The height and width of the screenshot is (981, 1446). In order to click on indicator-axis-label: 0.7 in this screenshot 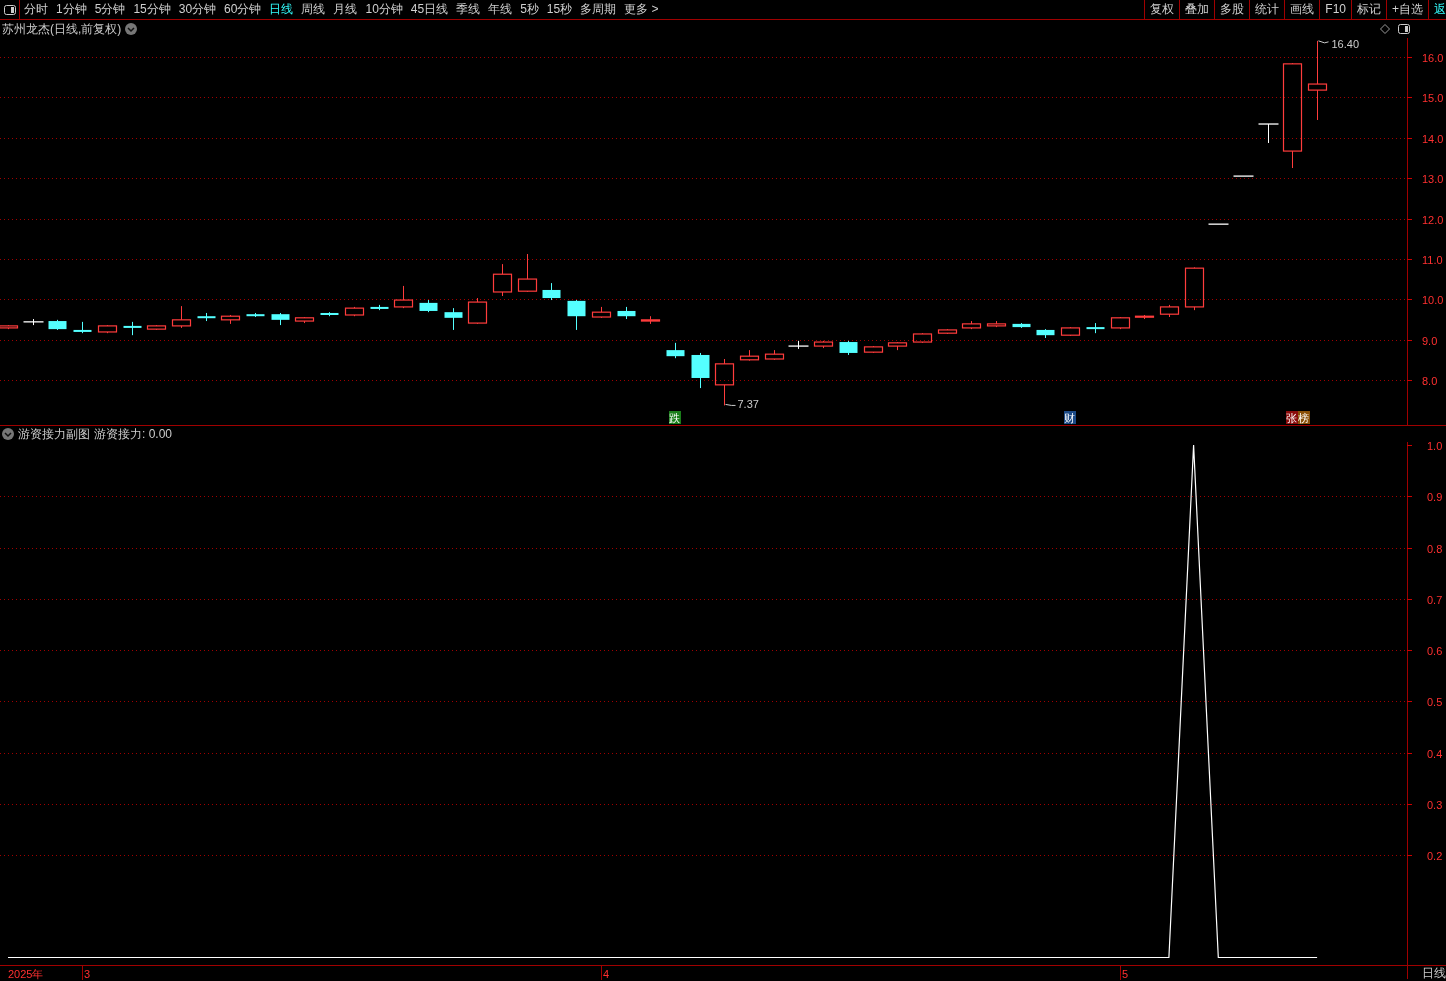, I will do `click(1435, 599)`.